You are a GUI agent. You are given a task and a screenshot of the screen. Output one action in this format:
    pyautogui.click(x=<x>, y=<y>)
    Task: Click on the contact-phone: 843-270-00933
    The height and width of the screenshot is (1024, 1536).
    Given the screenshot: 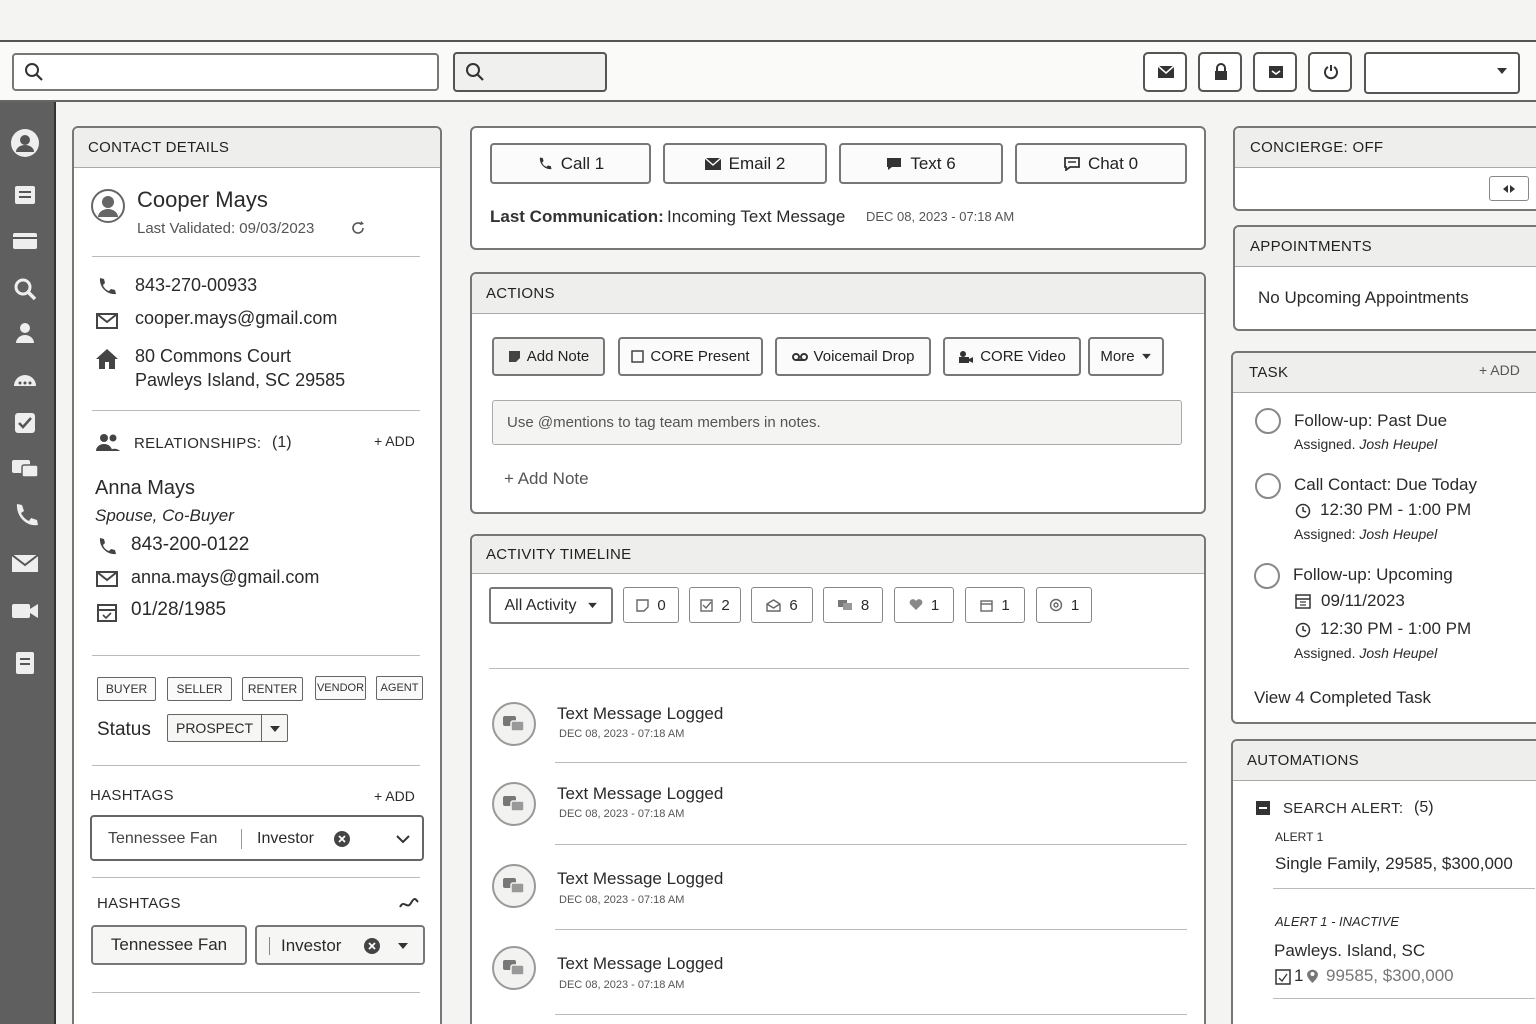 What is the action you would take?
    pyautogui.click(x=196, y=285)
    